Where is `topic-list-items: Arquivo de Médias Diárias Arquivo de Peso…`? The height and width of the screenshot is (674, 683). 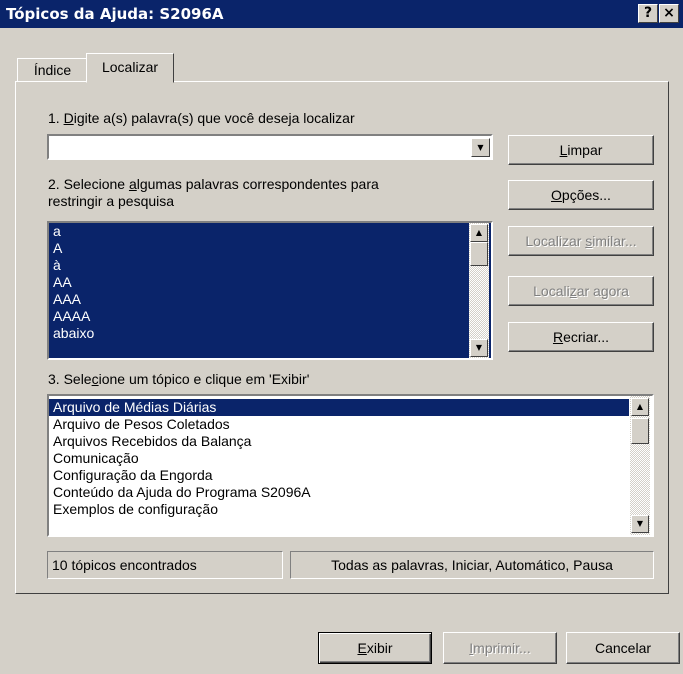 topic-list-items: Arquivo de Médias Diárias Arquivo de Peso… is located at coordinates (339, 458).